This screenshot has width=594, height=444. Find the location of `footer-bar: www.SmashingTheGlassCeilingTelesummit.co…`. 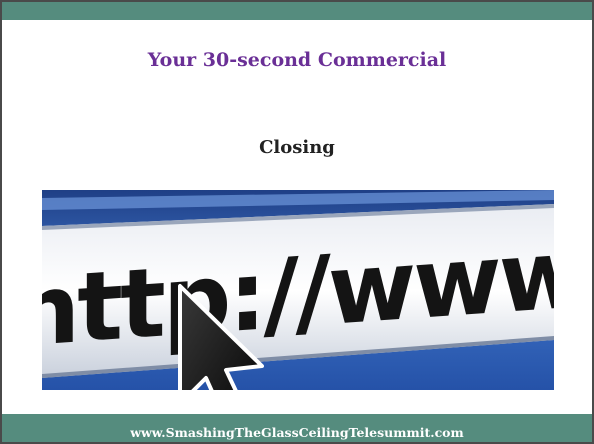

footer-bar: www.SmashingTheGlassCeilingTelesummit.co… is located at coordinates (297, 428).